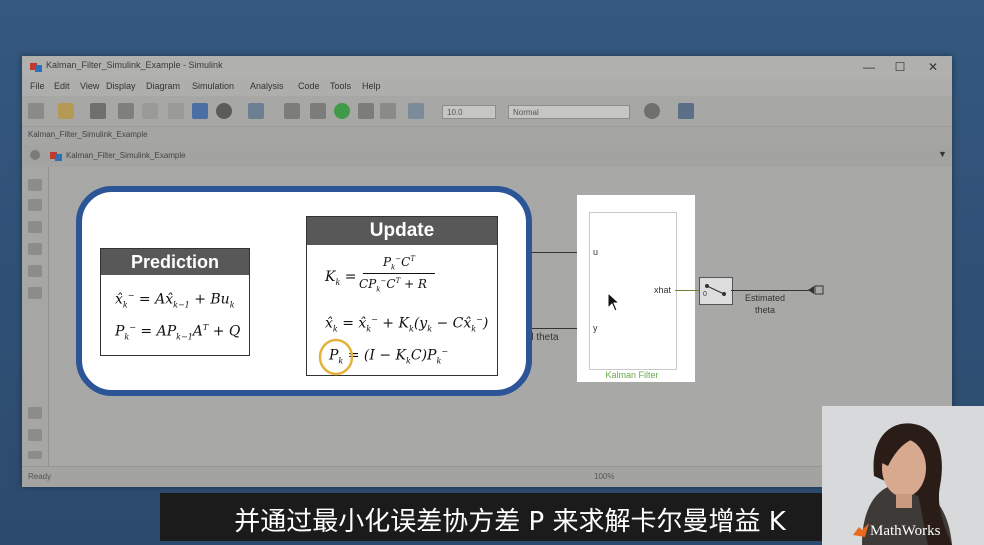 The image size is (984, 545). Describe the element at coordinates (905, 531) in the screenshot. I see `mathworks-logo-text: MathWorks` at that location.